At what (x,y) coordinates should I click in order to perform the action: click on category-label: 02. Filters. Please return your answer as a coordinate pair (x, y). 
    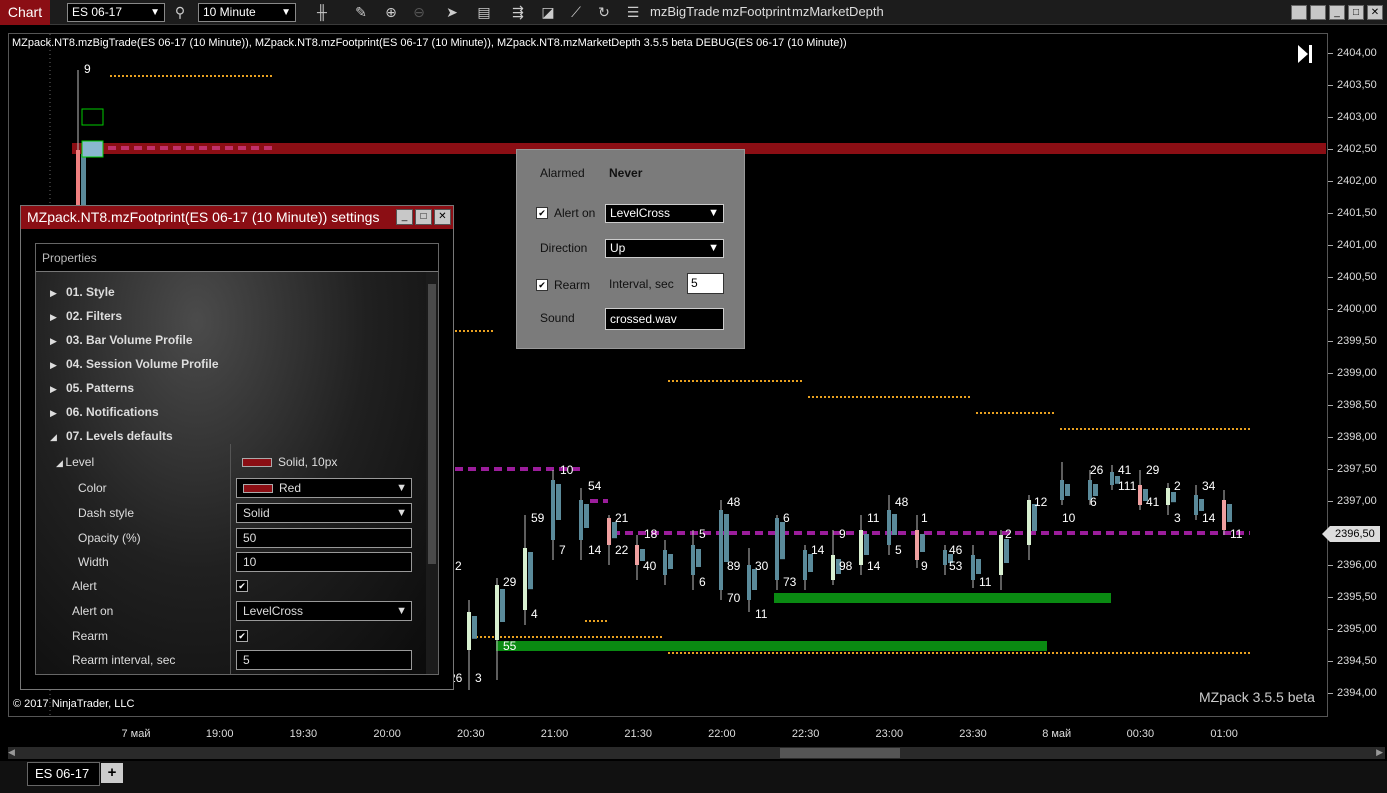
    Looking at the image, I should click on (94, 316).